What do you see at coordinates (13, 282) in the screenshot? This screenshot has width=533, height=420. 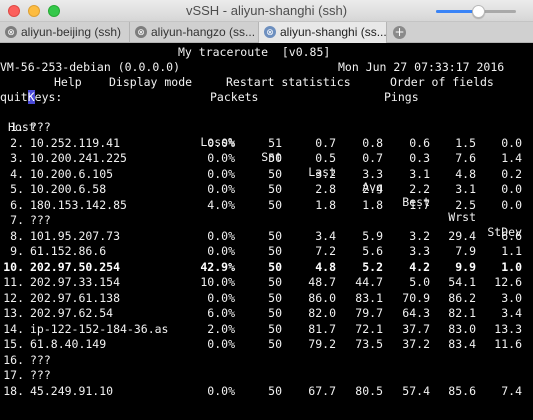 I see `hop-number: 11.` at bounding box center [13, 282].